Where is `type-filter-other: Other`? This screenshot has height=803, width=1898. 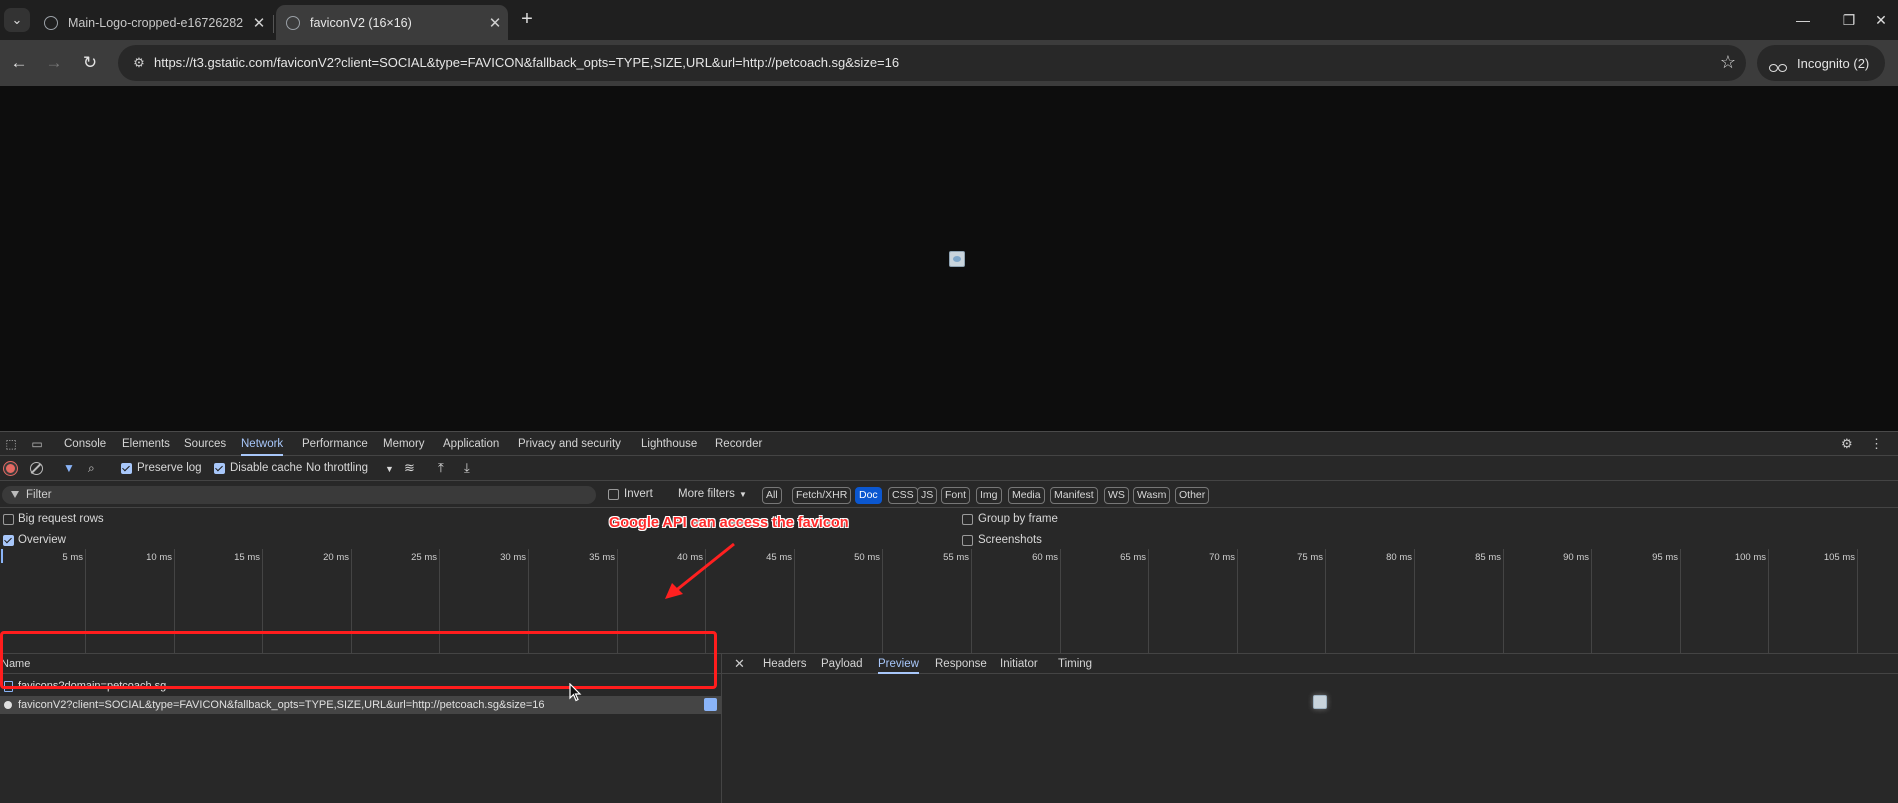
type-filter-other: Other is located at coordinates (1192, 495).